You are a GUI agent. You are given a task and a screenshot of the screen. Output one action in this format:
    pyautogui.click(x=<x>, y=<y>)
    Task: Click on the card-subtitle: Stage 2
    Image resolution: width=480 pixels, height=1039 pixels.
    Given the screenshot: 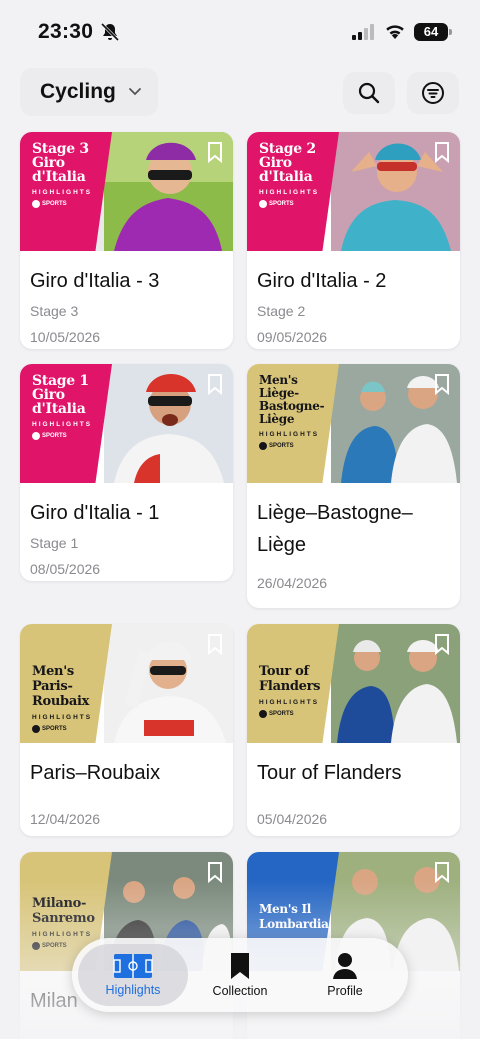 What is the action you would take?
    pyautogui.click(x=281, y=311)
    